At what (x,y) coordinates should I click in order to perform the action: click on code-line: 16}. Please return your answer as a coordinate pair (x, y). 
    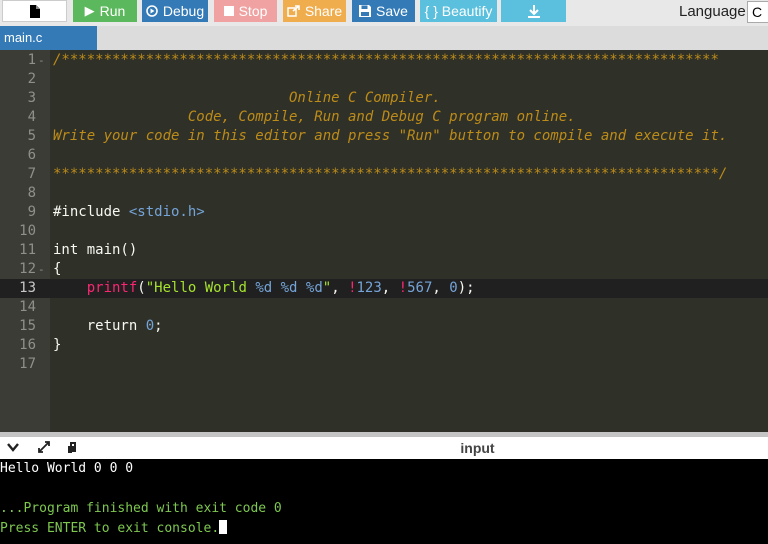
    Looking at the image, I should click on (384, 345).